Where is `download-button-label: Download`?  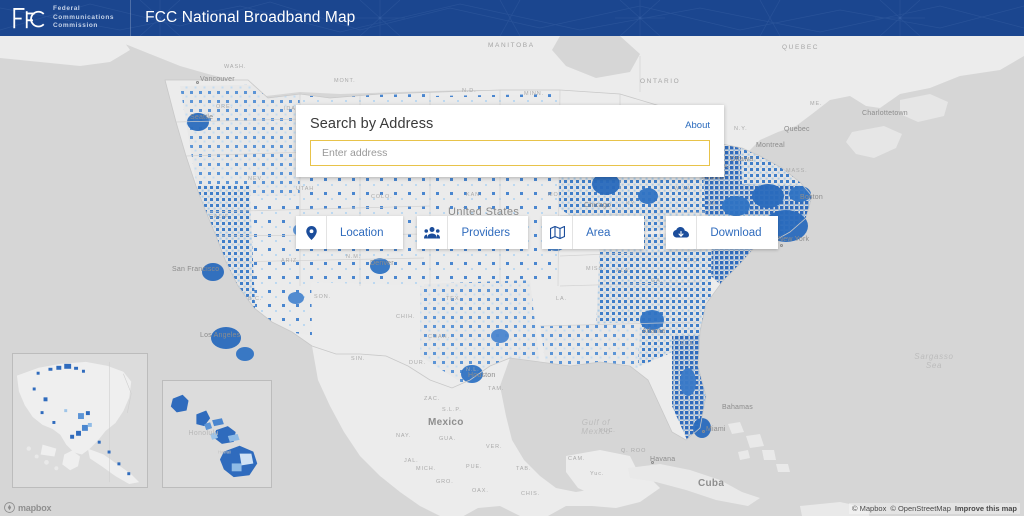 download-button-label: Download is located at coordinates (736, 232).